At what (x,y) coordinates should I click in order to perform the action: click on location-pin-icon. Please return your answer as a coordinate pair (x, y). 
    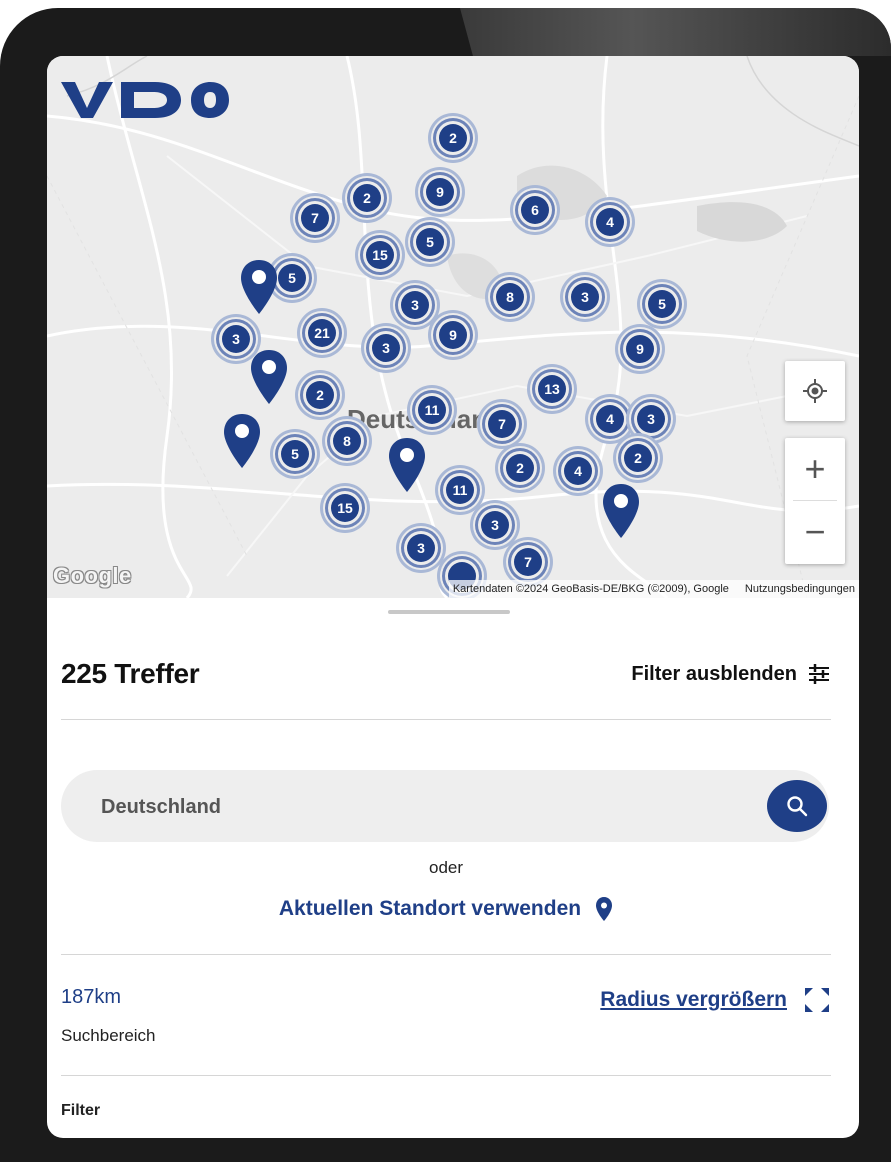
    Looking at the image, I should click on (604, 909).